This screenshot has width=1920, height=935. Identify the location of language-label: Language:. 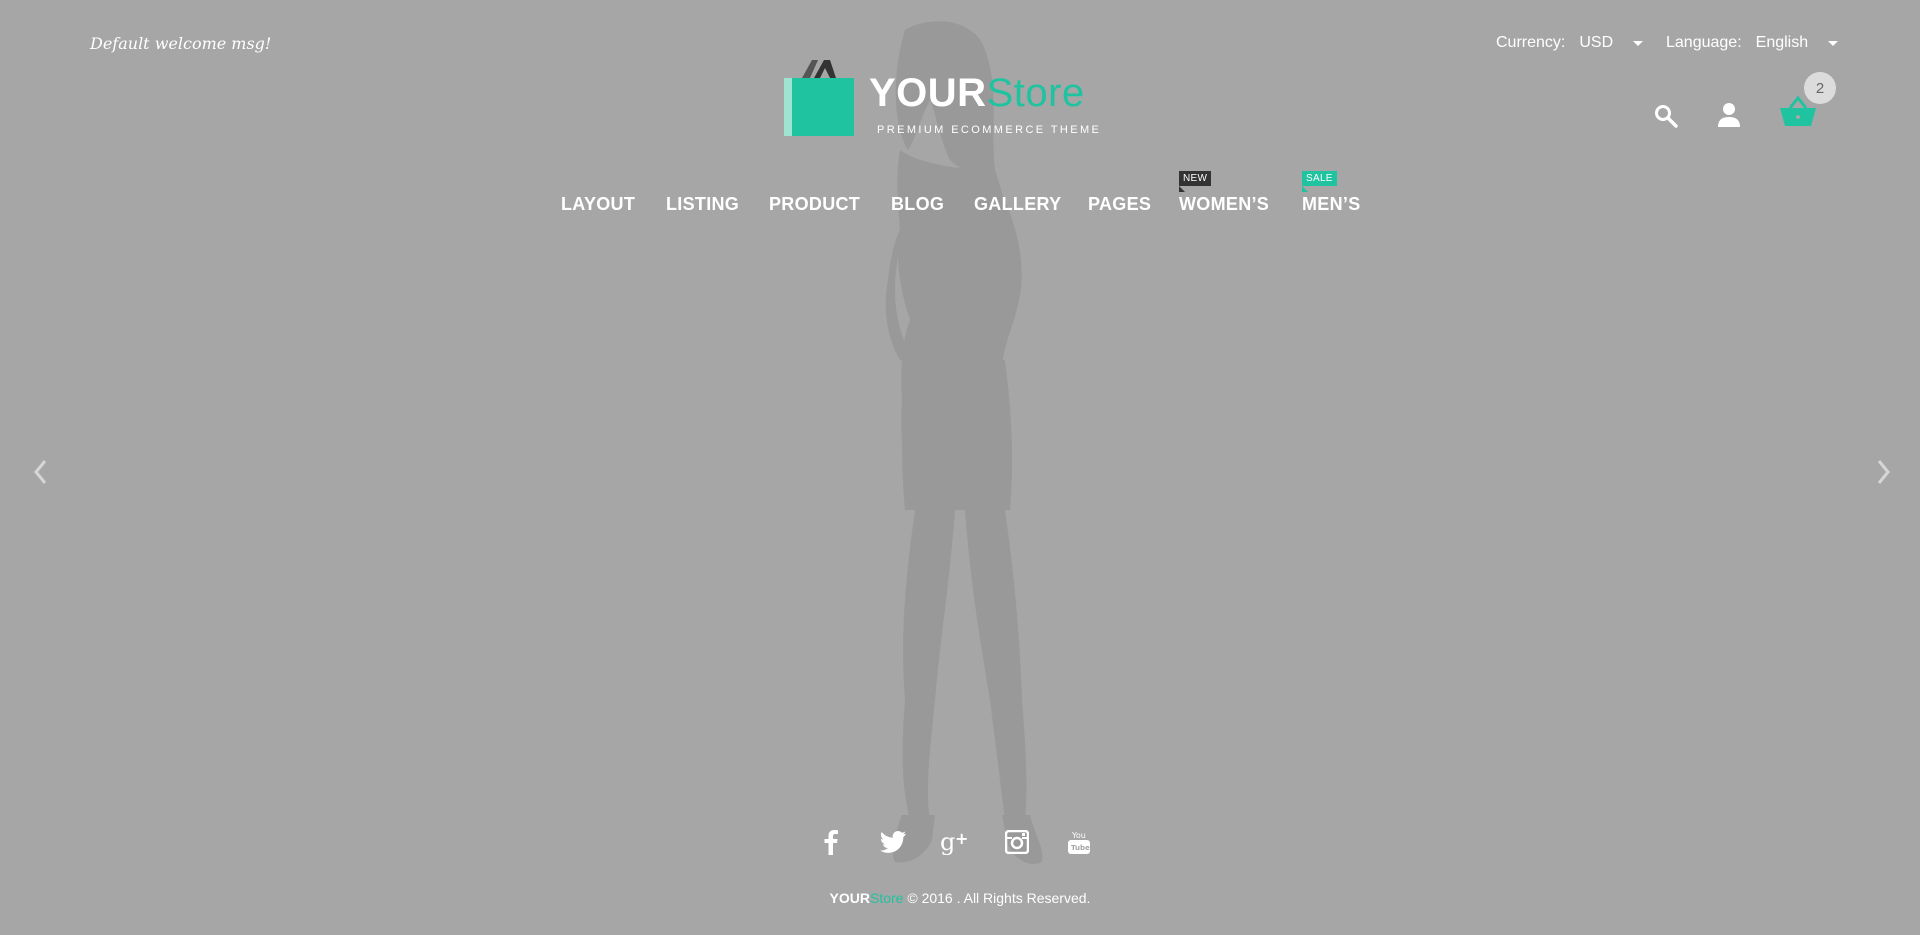
(1704, 42).